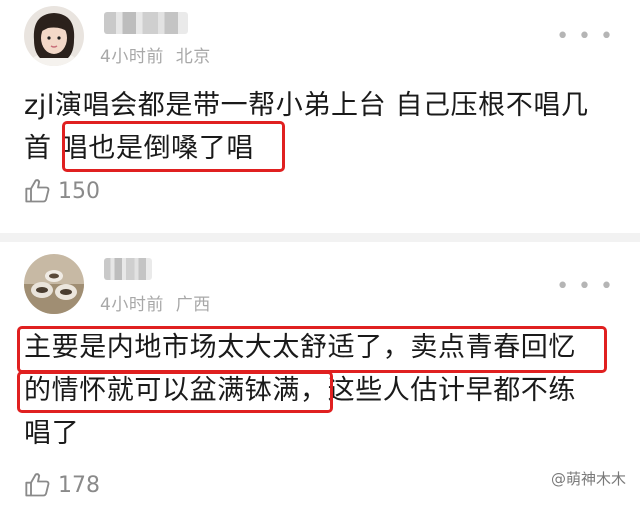  I want to click on comment-text-line: 唱了, so click(52, 433).